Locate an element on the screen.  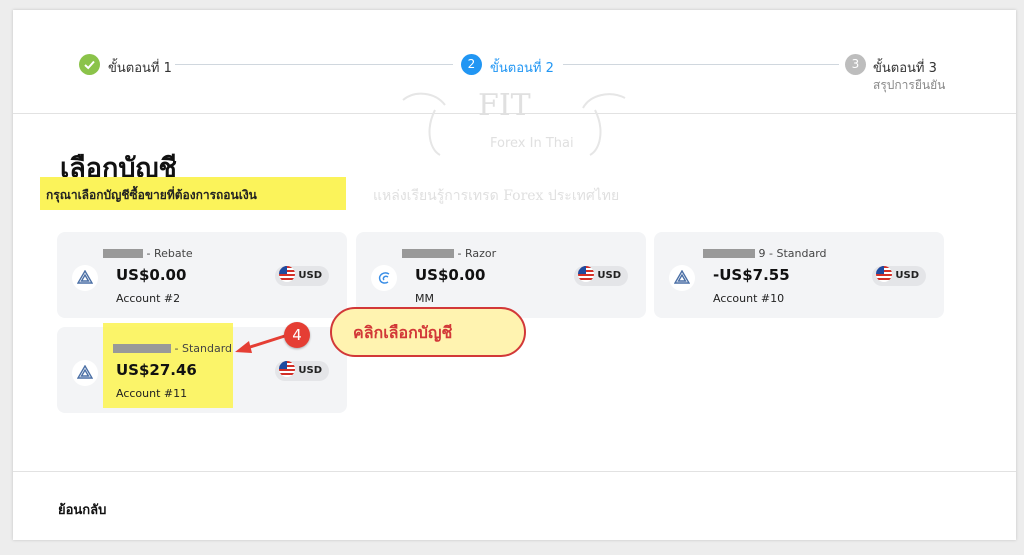
account-balance: US$27.46 is located at coordinates (156, 370).